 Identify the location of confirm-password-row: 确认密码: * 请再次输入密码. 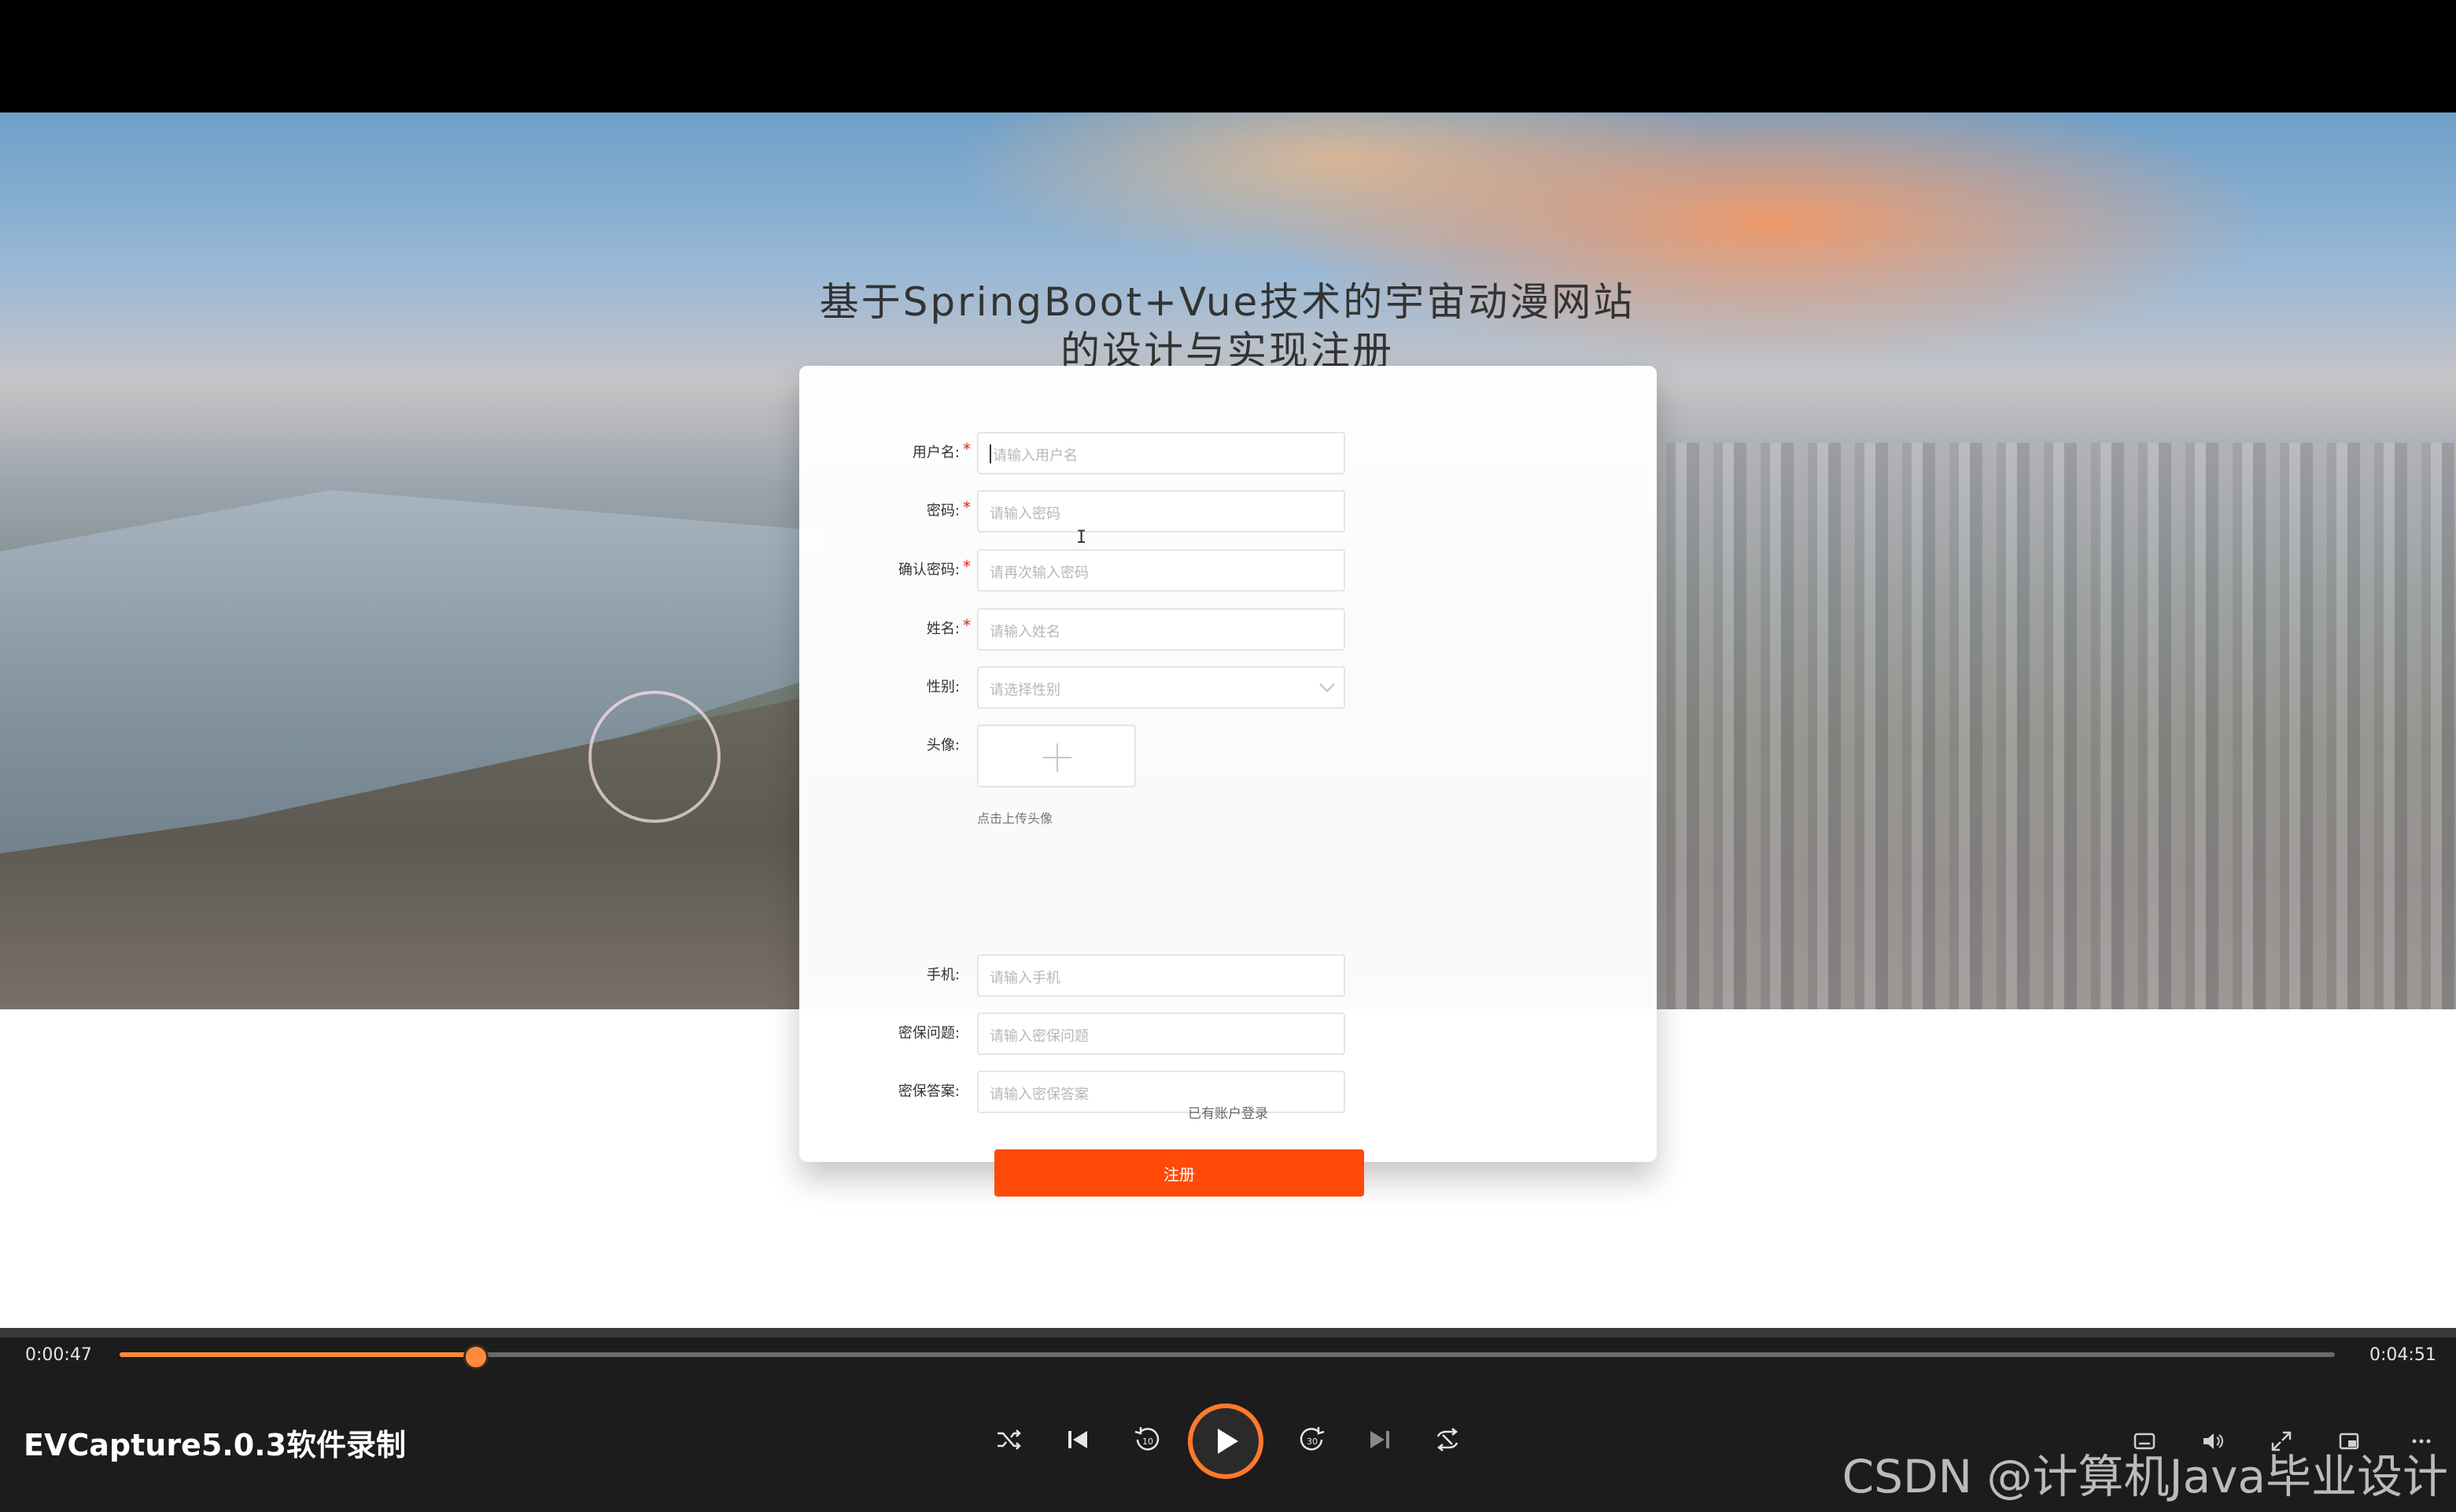
(1228, 571).